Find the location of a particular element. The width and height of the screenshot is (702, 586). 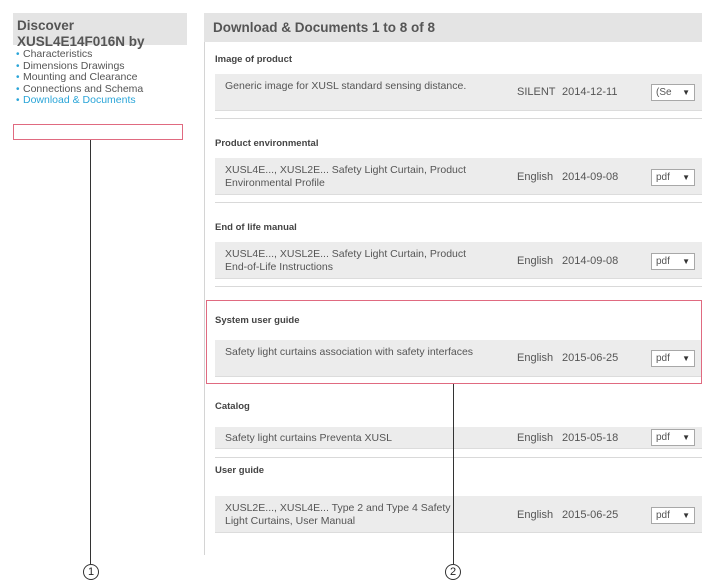

highlight-box-download-documents is located at coordinates (98, 132).